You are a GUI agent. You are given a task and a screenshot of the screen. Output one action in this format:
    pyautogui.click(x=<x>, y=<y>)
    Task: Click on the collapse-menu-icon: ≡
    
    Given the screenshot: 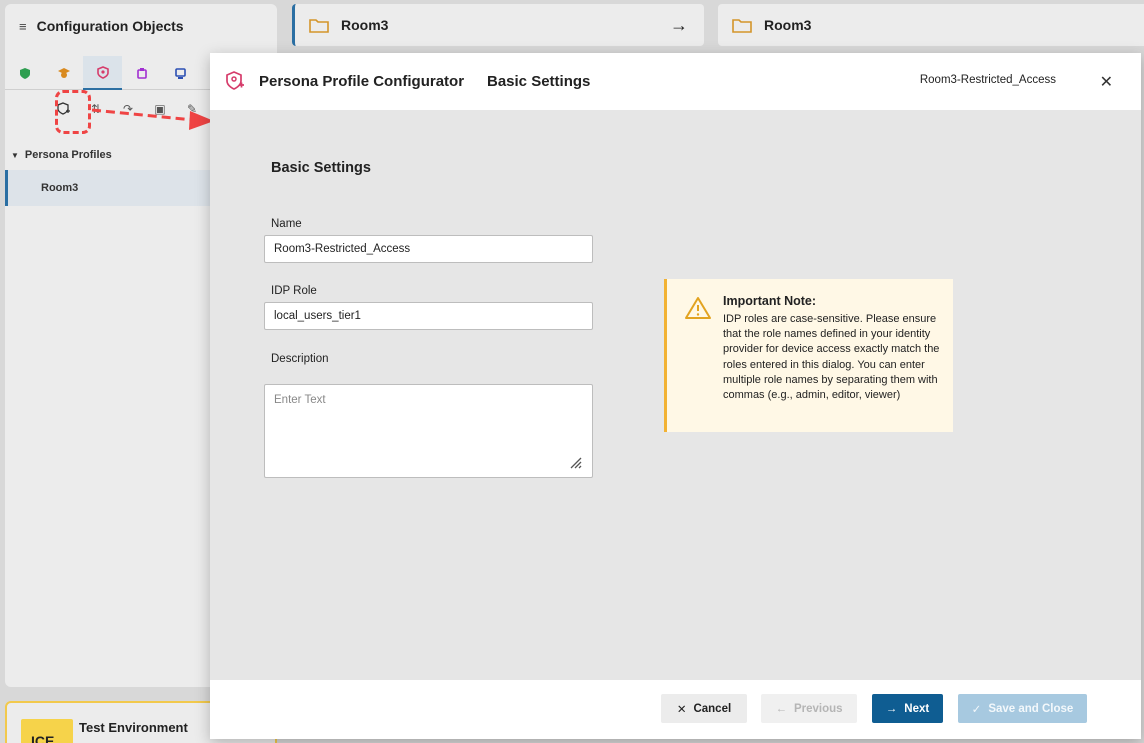 What is the action you would take?
    pyautogui.click(x=23, y=26)
    